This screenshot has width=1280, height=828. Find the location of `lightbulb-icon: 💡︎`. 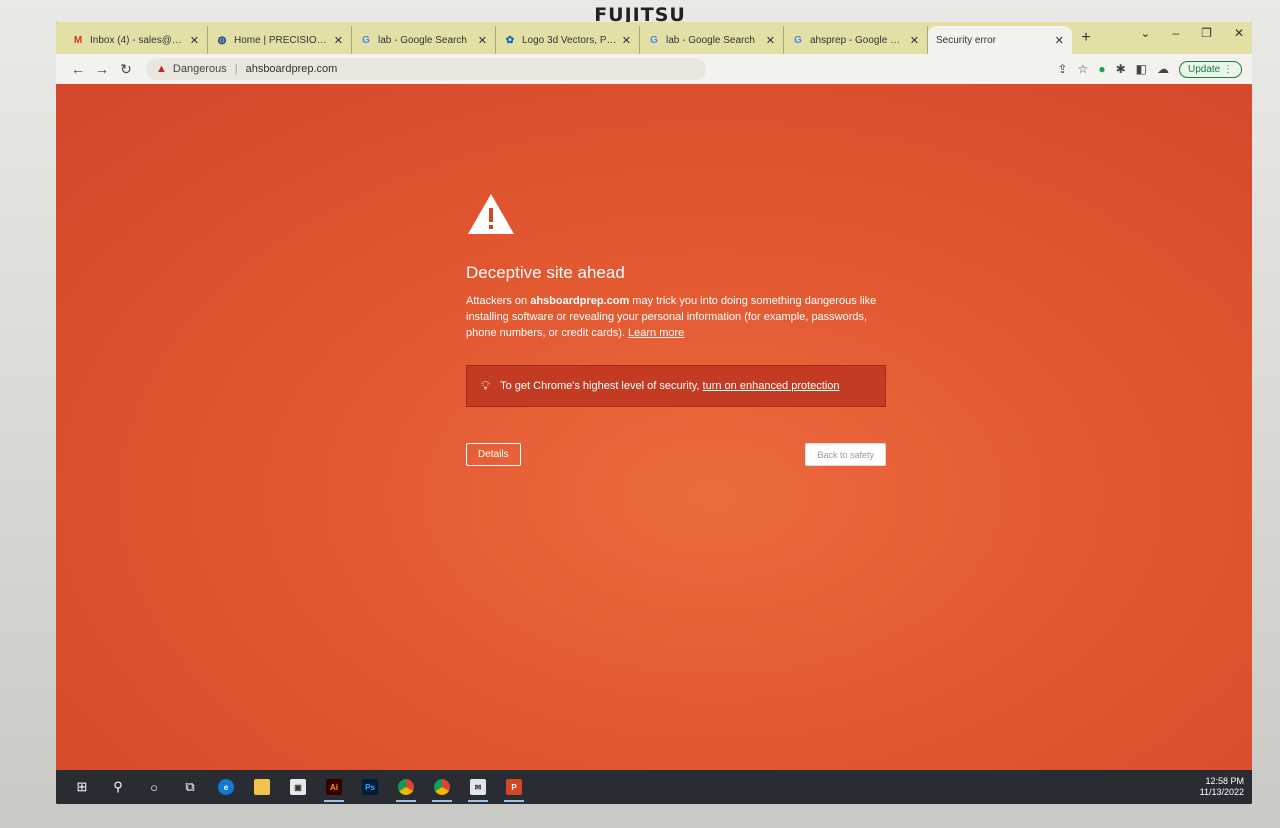

lightbulb-icon: 💡︎ is located at coordinates (486, 385).